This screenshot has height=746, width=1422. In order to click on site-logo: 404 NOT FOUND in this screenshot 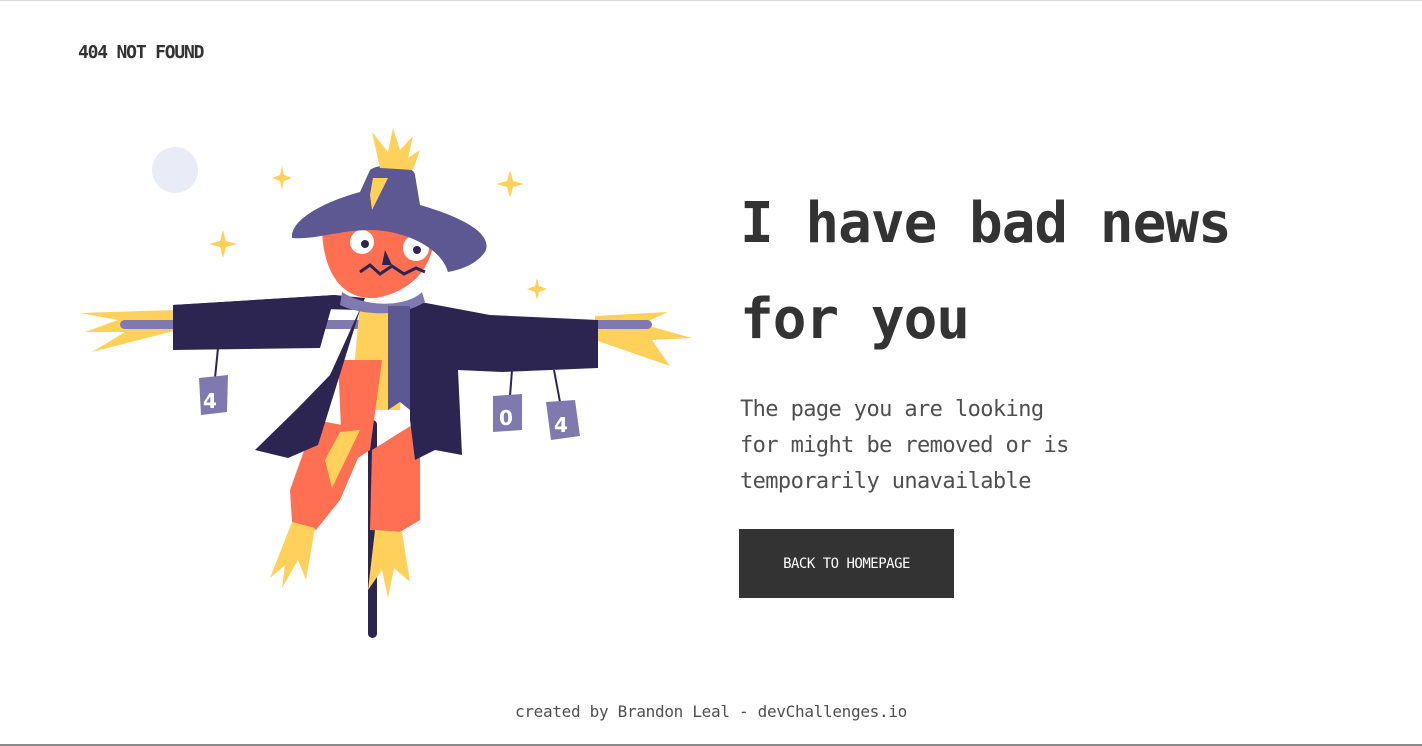, I will do `click(141, 52)`.